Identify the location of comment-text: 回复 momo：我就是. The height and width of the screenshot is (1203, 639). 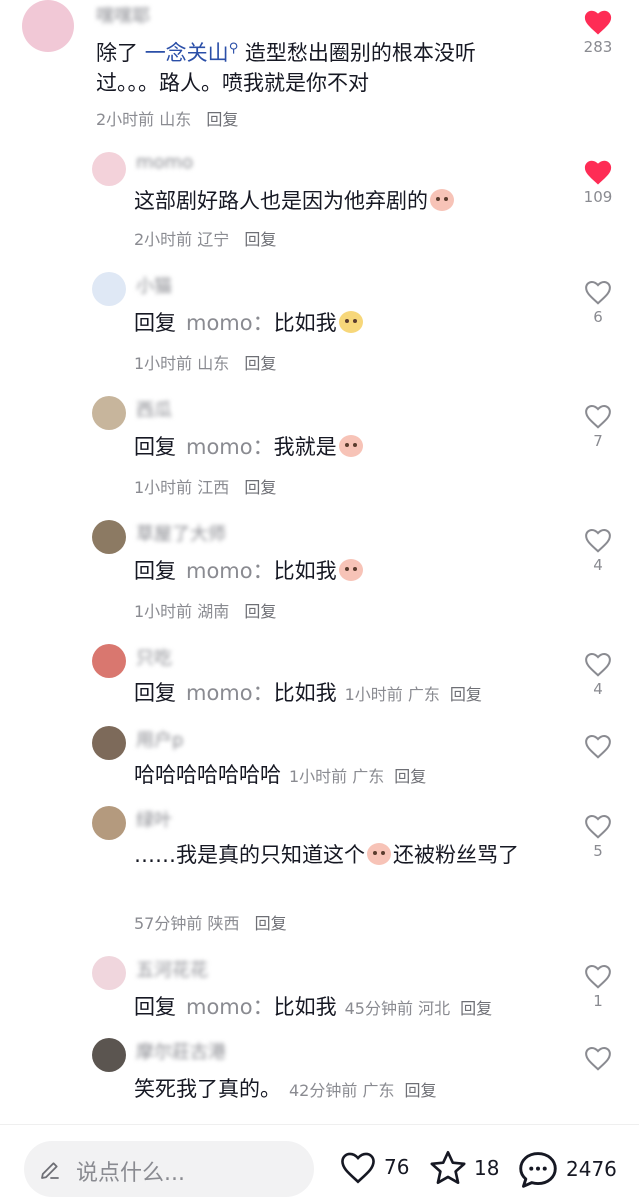
(344, 447).